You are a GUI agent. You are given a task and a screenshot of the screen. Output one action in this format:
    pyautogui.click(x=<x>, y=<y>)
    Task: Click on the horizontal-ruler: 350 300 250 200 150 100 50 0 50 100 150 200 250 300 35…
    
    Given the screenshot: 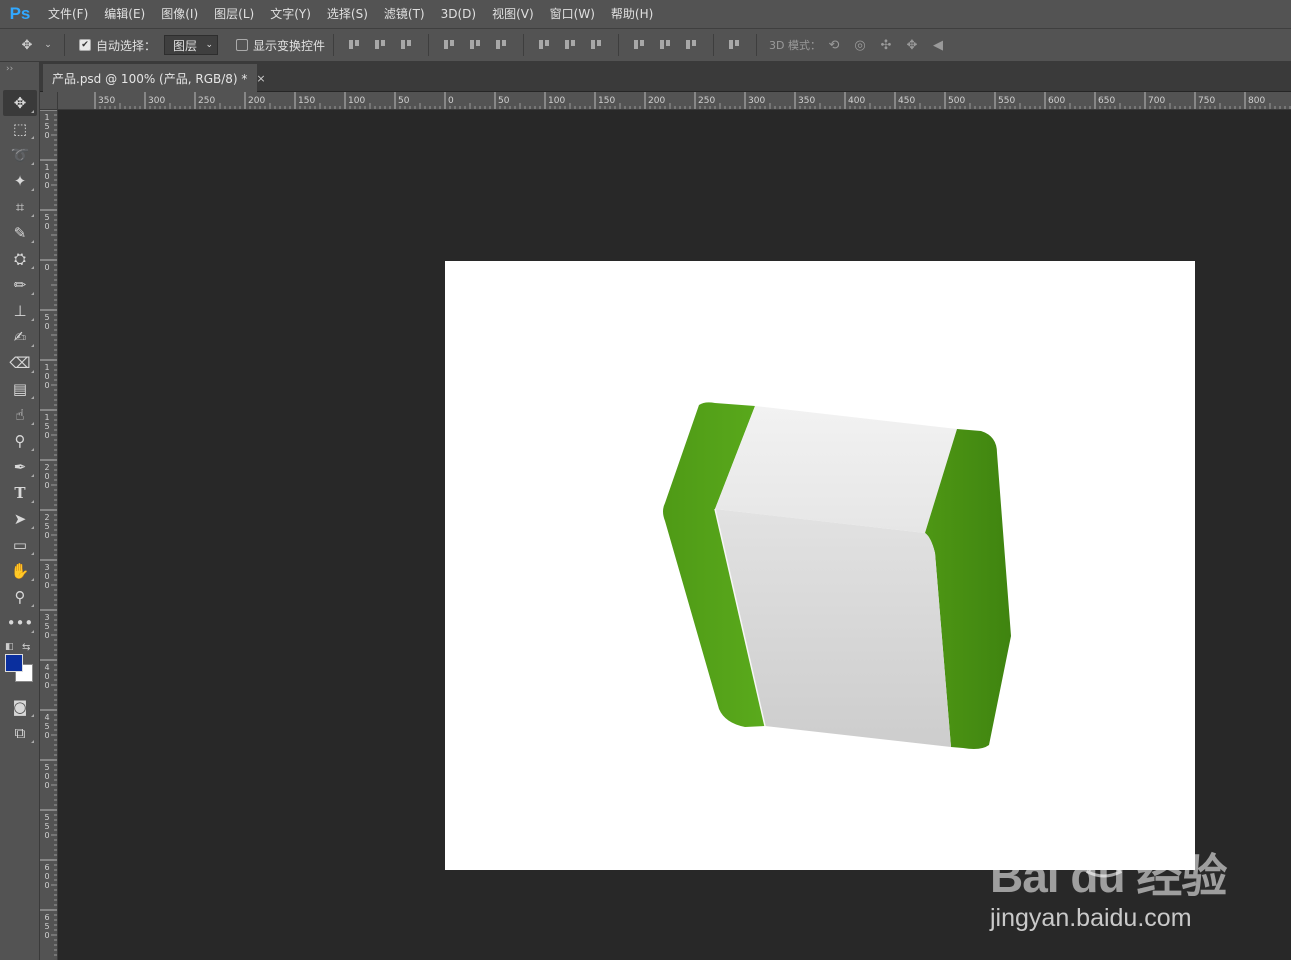 What is the action you would take?
    pyautogui.click(x=674, y=101)
    